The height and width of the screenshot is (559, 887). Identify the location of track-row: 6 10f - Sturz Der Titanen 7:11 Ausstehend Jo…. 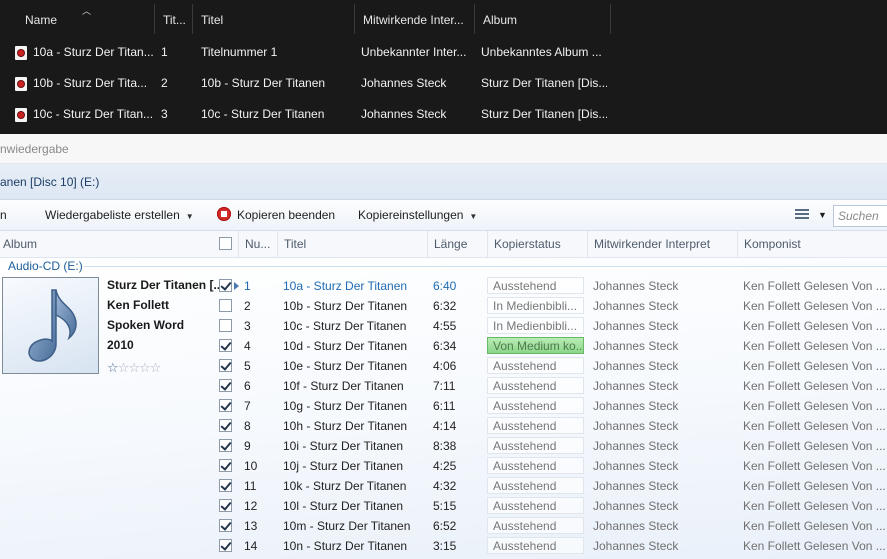
(548, 386).